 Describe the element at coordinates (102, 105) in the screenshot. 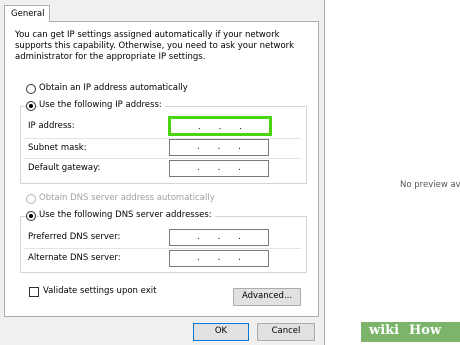

I see `use-following-ip-label: Use the following IP address:` at that location.